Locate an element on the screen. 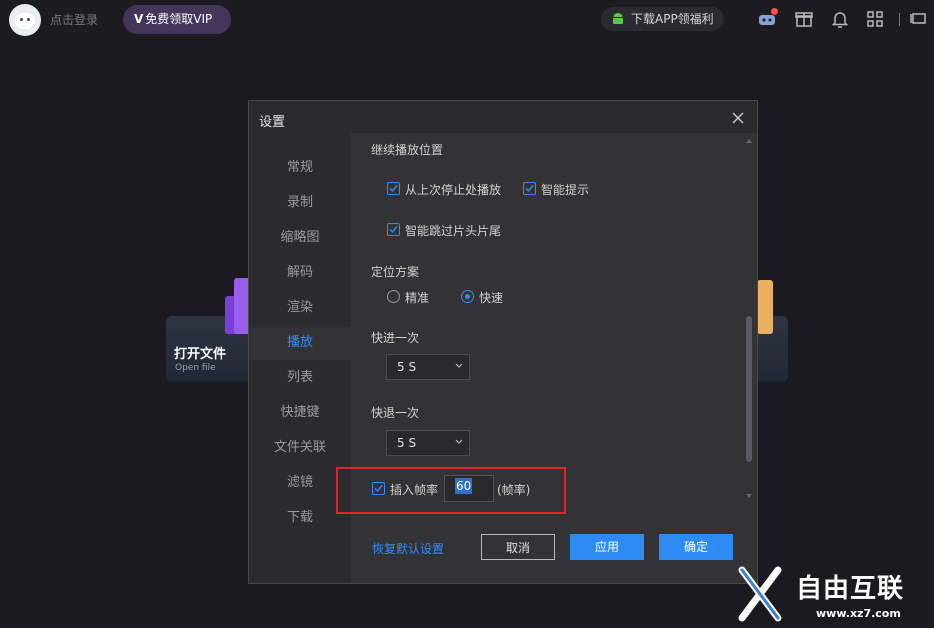 Image resolution: width=934 pixels, height=628 pixels. login-link: 点击登录 is located at coordinates (74, 19).